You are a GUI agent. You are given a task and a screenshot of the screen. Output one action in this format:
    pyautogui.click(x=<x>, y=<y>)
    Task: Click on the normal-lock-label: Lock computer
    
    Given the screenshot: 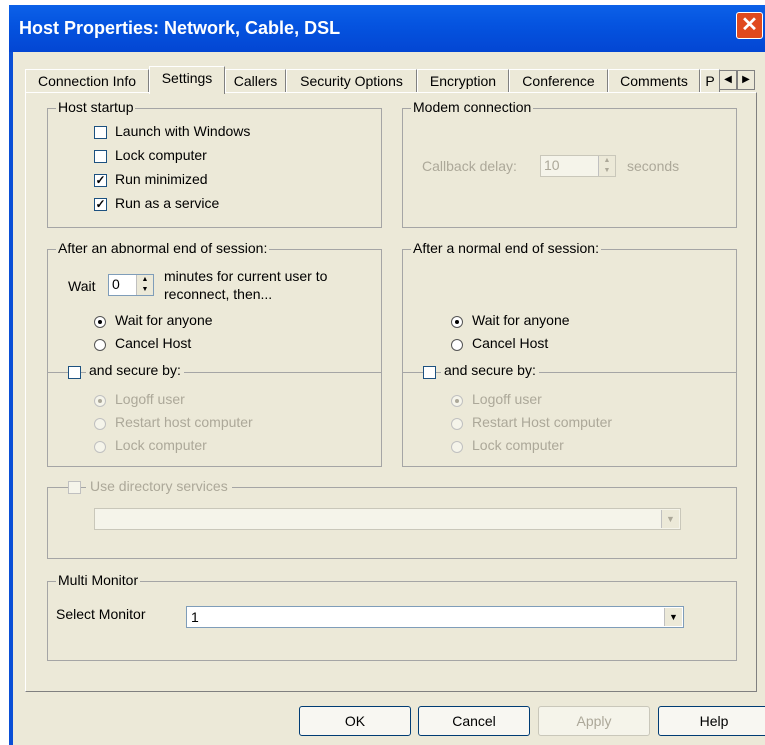 What is the action you would take?
    pyautogui.click(x=518, y=445)
    